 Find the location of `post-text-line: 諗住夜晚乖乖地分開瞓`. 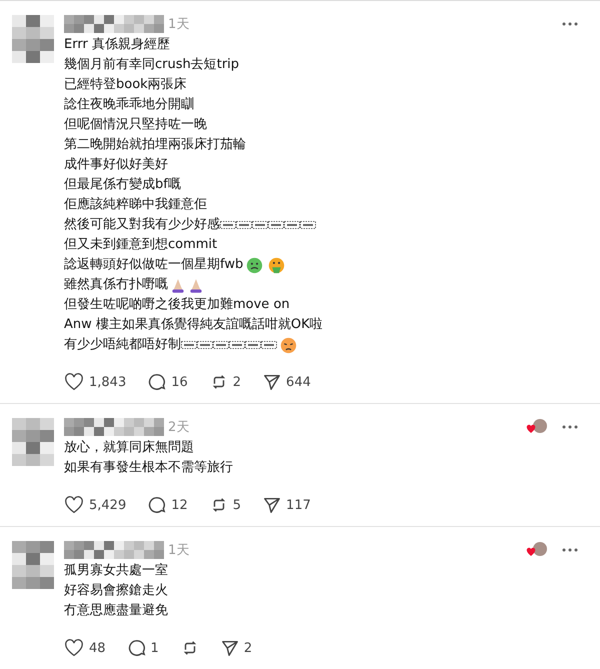

post-text-line: 諗住夜晚乖乖地分開瞓 is located at coordinates (129, 105).